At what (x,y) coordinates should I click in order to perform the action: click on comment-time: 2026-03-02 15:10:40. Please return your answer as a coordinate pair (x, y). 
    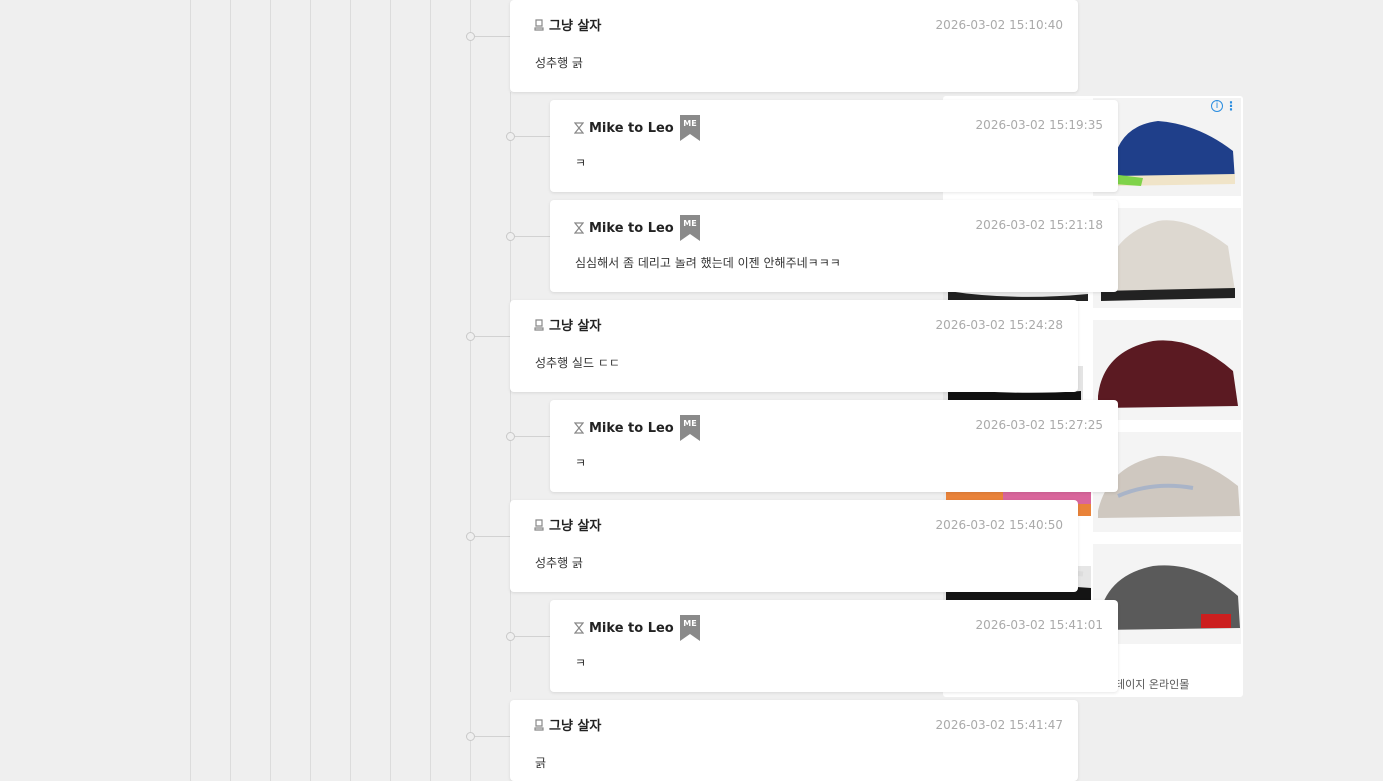
    Looking at the image, I should click on (999, 25).